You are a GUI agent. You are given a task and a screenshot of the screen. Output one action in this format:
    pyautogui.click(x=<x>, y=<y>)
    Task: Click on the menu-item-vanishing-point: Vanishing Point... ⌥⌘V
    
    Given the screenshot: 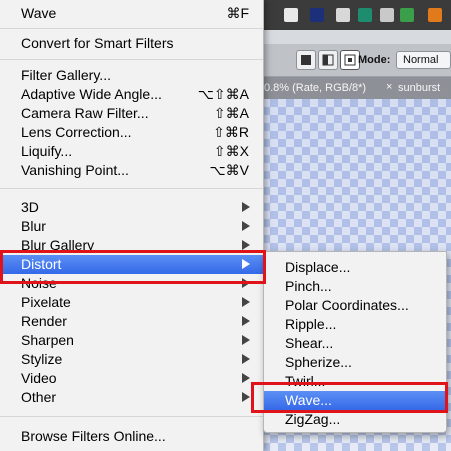 What is the action you would take?
    pyautogui.click(x=131, y=170)
    